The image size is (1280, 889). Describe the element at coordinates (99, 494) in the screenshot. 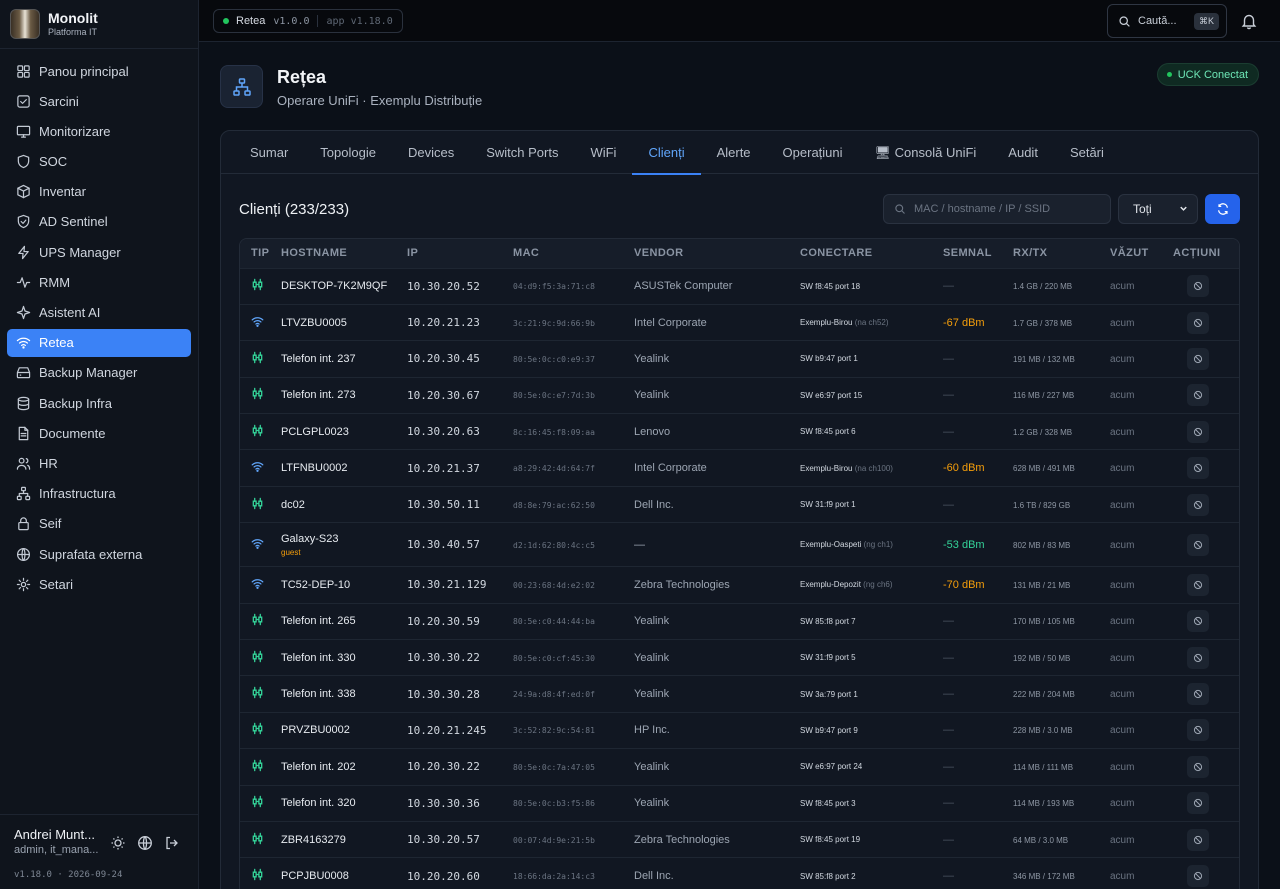

I see `sidebar-item-infrastructura: Infrastructura` at that location.